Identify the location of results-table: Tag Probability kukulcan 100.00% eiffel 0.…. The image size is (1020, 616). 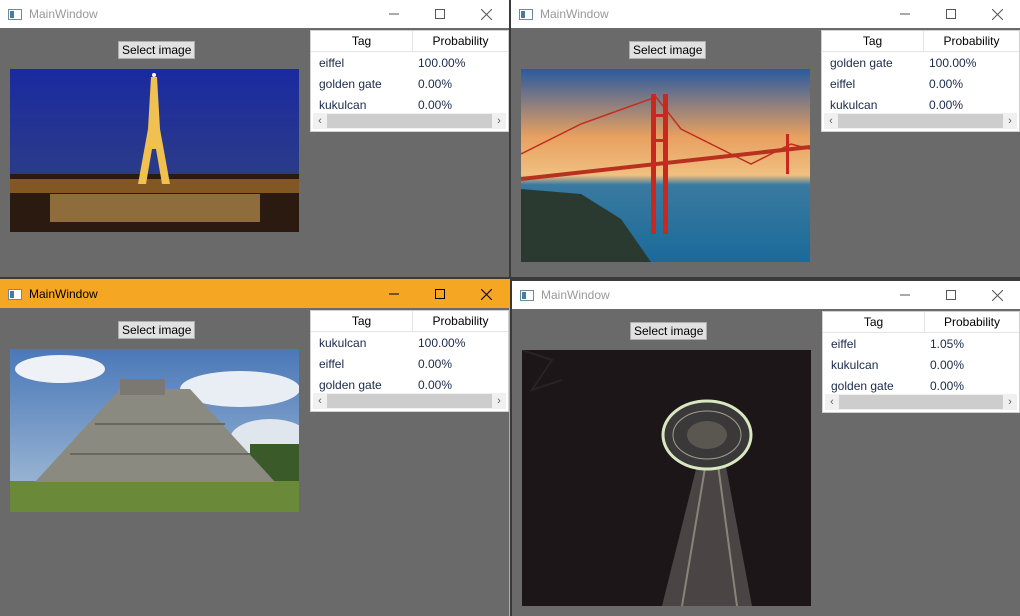
(409, 361).